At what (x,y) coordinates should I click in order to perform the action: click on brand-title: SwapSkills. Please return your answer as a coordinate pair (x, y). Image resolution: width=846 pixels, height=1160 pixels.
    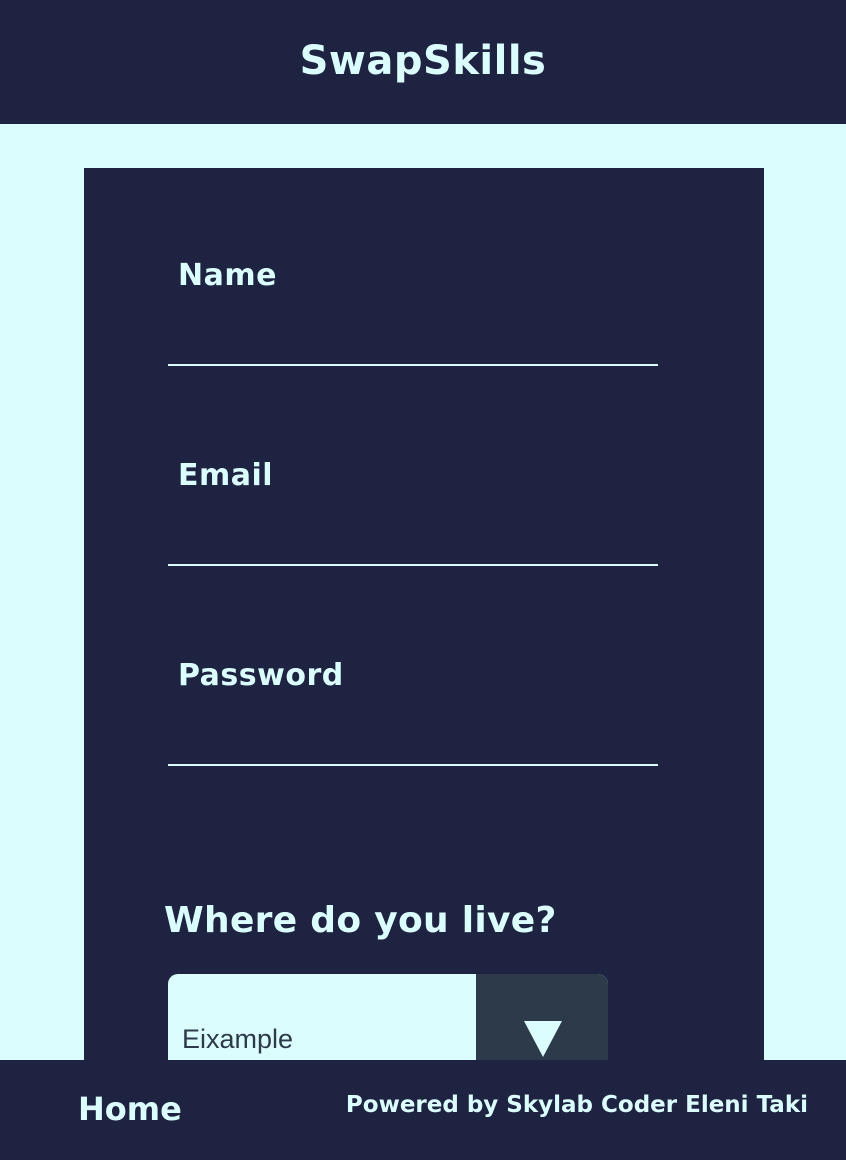
    Looking at the image, I should click on (423, 61).